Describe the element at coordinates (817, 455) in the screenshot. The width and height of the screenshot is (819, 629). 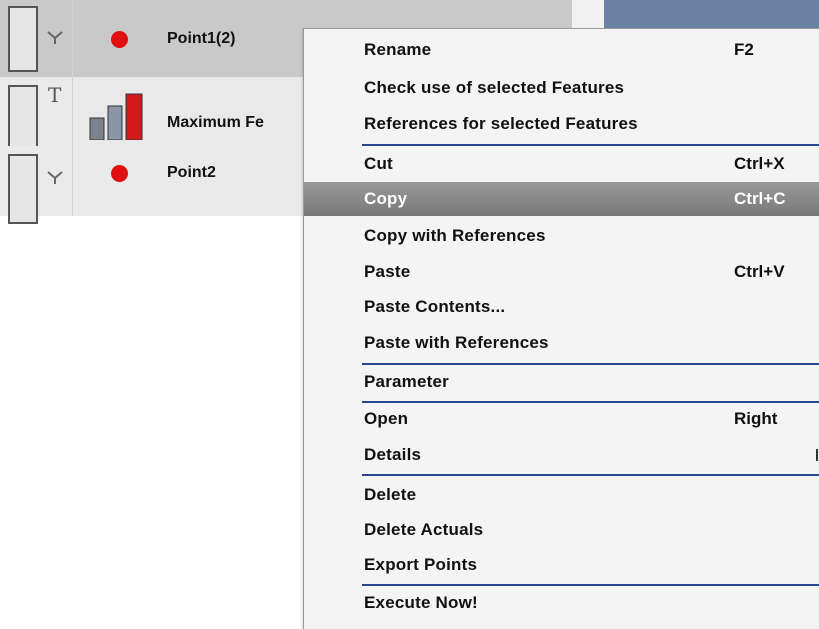
I see `submenu-arrow-icon` at that location.